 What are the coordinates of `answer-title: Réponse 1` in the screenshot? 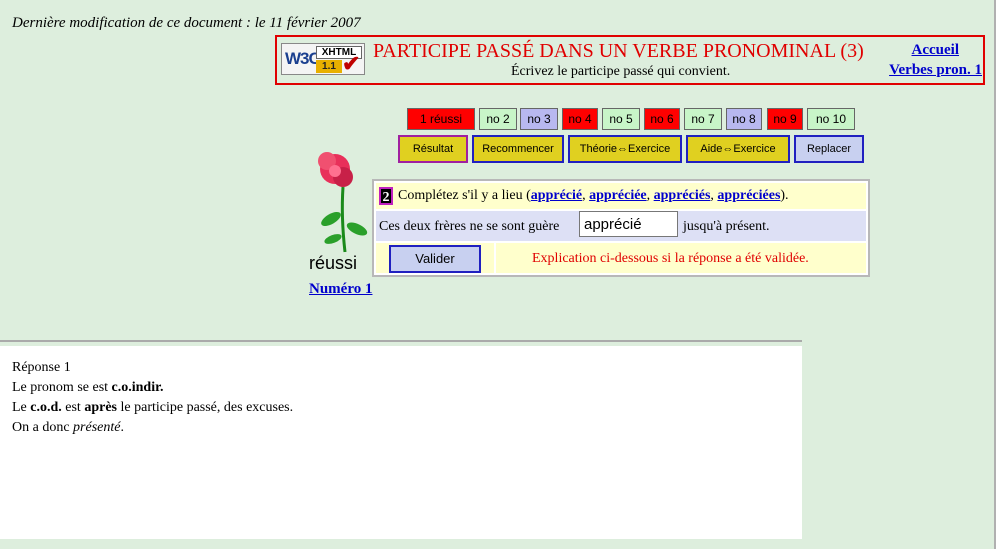 It's located at (41, 367).